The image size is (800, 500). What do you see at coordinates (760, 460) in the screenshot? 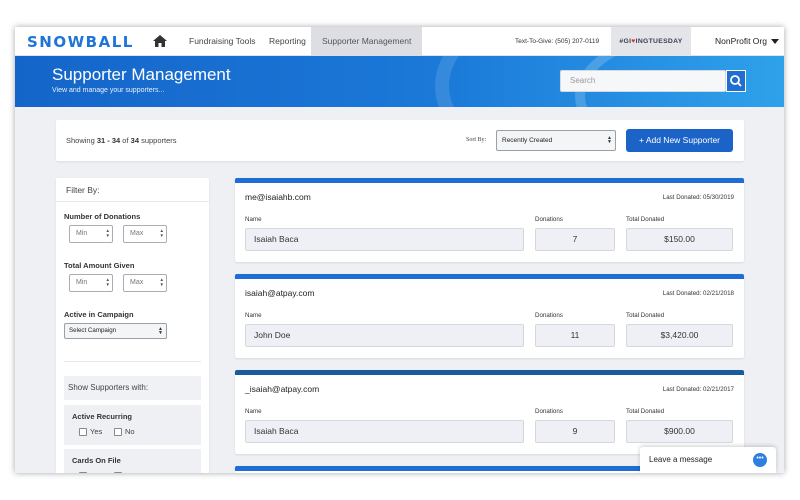
I see `chat-bubble-icon: •••` at bounding box center [760, 460].